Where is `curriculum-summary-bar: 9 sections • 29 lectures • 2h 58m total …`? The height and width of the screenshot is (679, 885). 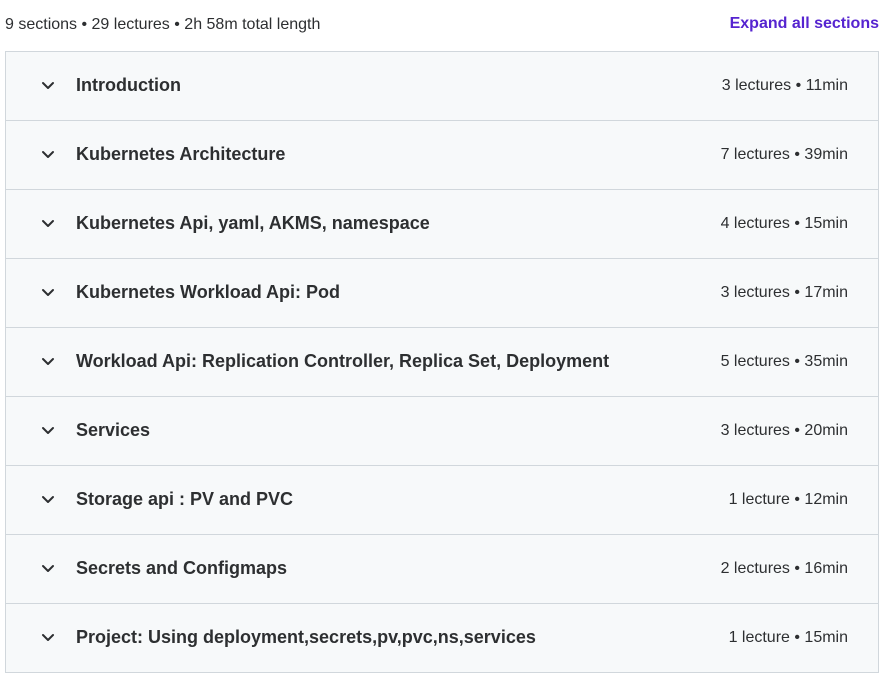
curriculum-summary-bar: 9 sections • 29 lectures • 2h 58m total … is located at coordinates (442, 25).